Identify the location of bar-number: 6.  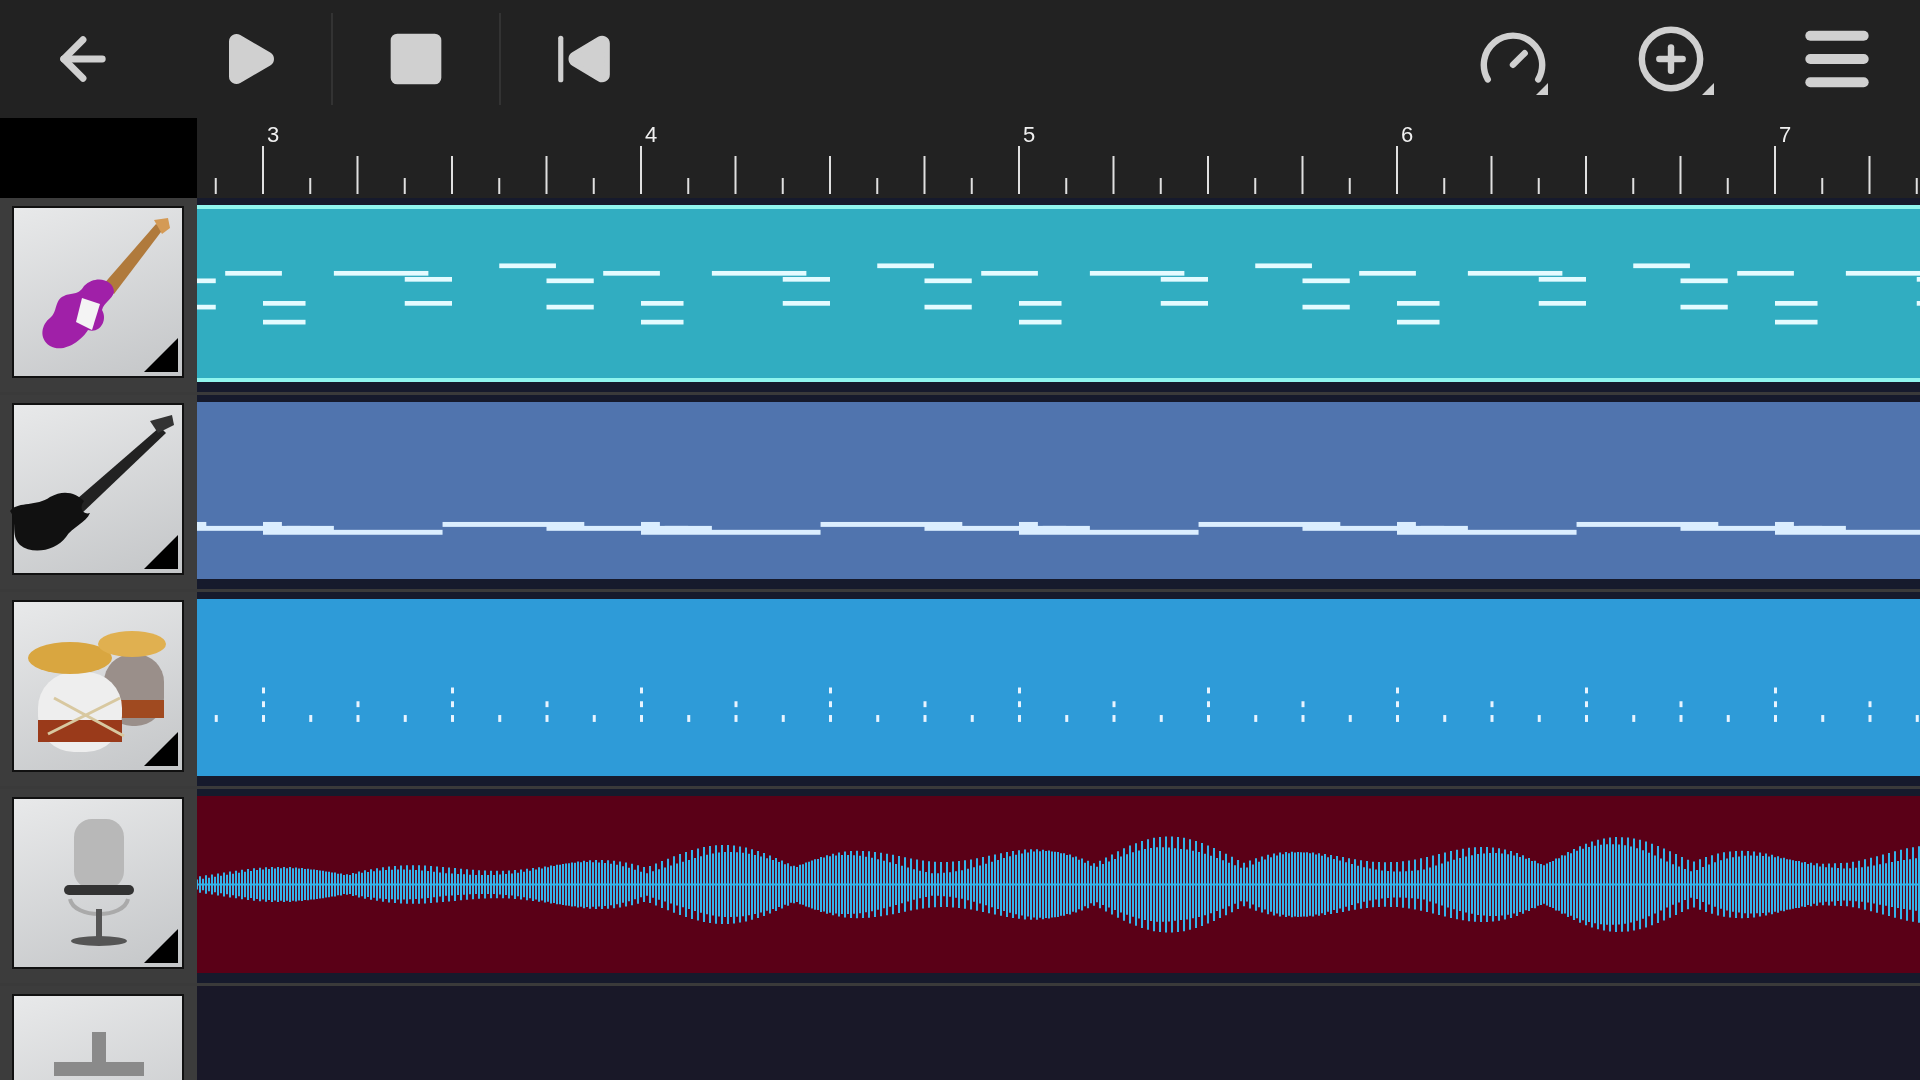
(1407, 134).